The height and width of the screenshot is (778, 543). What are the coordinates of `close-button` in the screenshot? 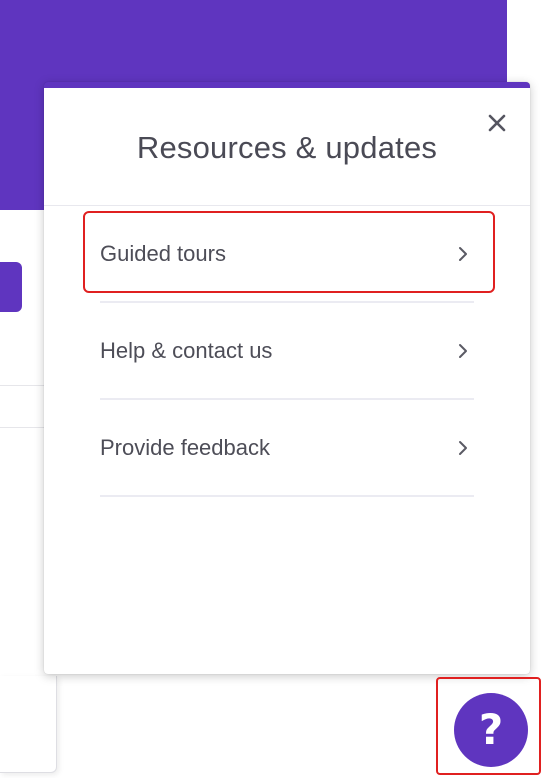 It's located at (497, 123).